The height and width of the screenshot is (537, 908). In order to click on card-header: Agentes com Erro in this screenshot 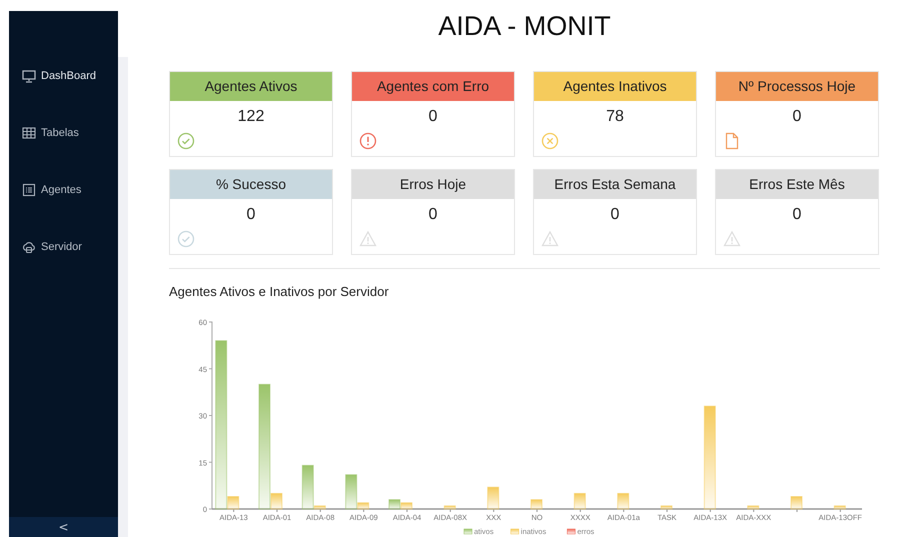, I will do `click(433, 86)`.